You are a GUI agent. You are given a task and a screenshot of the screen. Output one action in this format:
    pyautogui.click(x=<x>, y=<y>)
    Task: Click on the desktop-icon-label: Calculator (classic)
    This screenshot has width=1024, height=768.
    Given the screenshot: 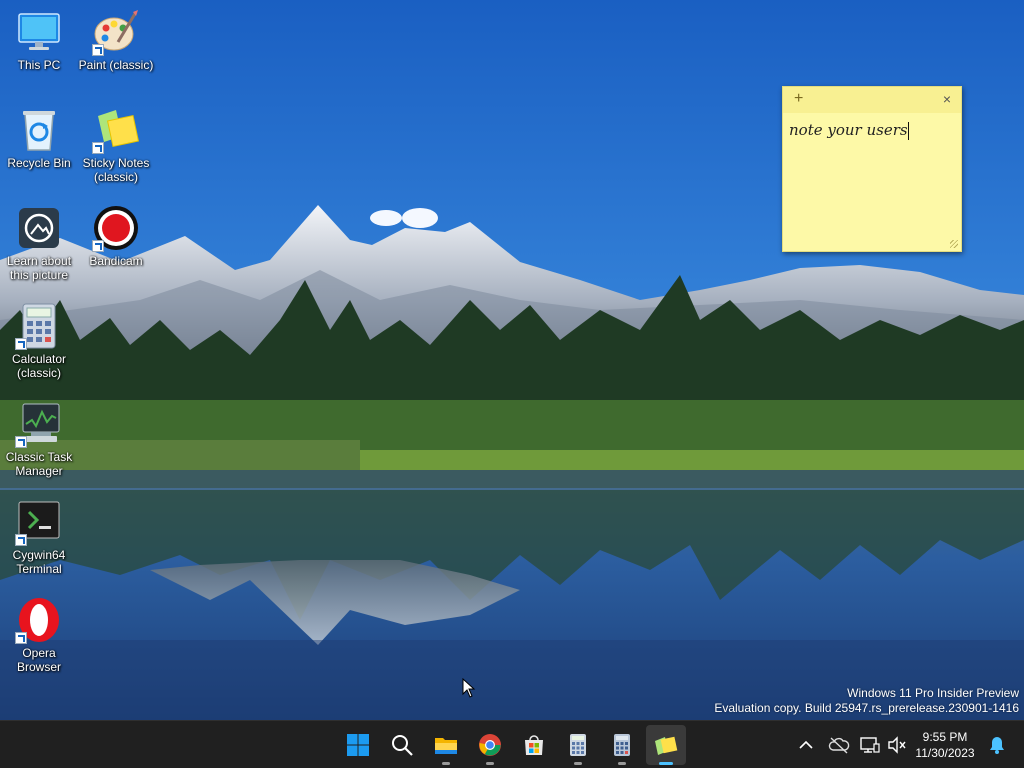 What is the action you would take?
    pyautogui.click(x=39, y=366)
    